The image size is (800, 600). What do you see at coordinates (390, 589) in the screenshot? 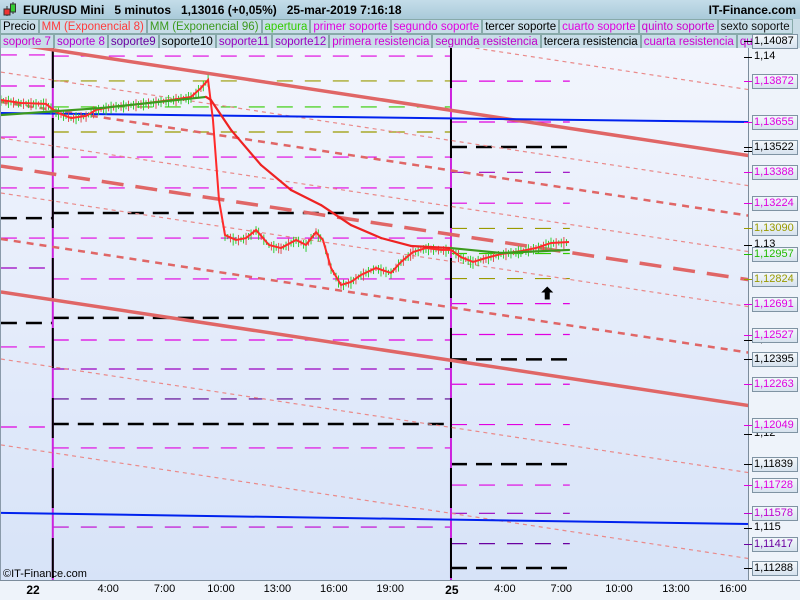
I see `time-tick-label: 19:00` at bounding box center [390, 589].